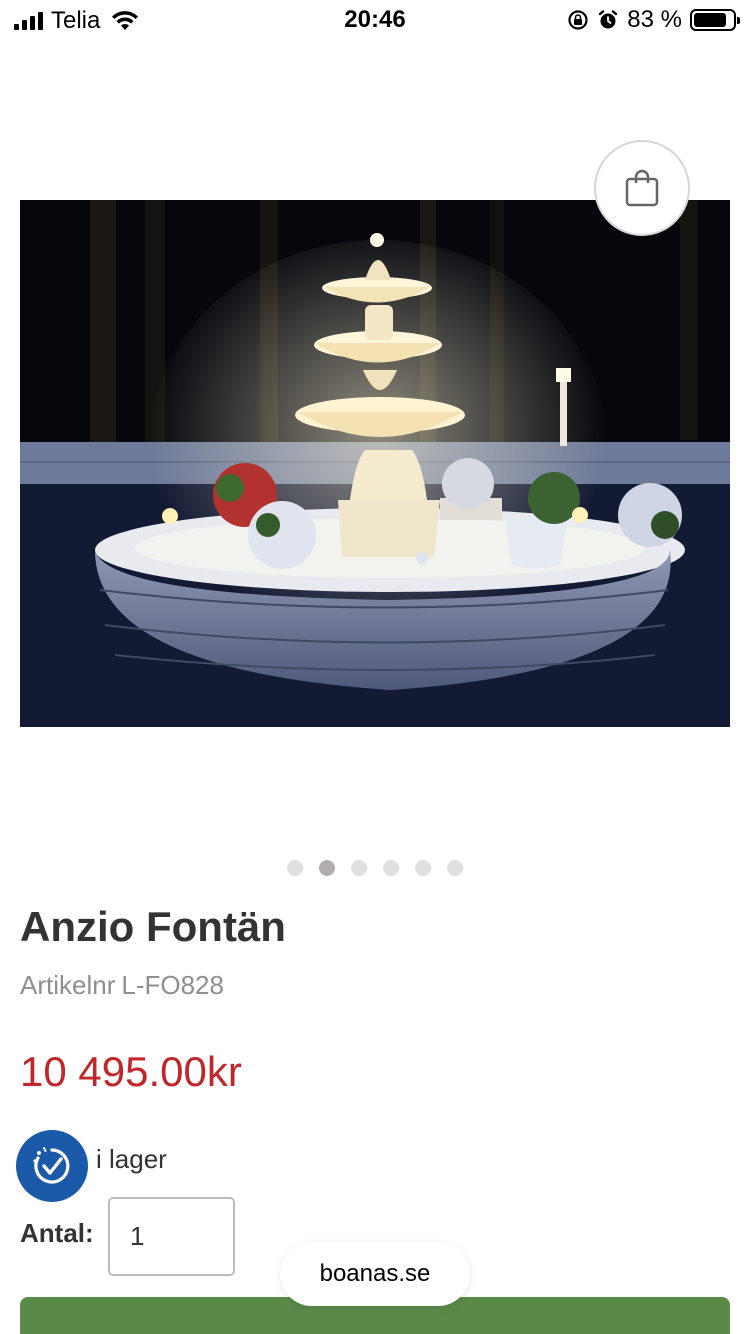  What do you see at coordinates (172, 985) in the screenshot?
I see `sku-value: L-FO828` at bounding box center [172, 985].